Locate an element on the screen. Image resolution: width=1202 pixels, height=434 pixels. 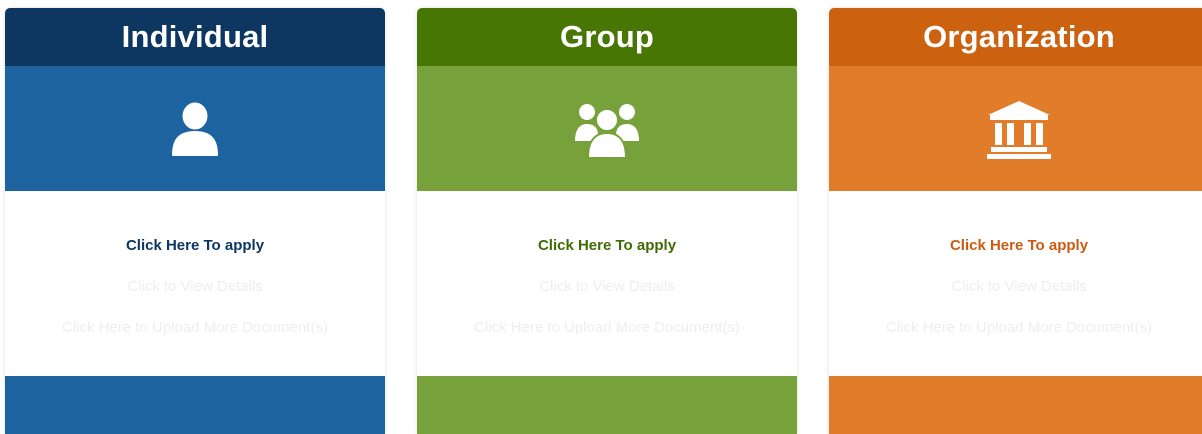
users-group-icon is located at coordinates (607, 129).